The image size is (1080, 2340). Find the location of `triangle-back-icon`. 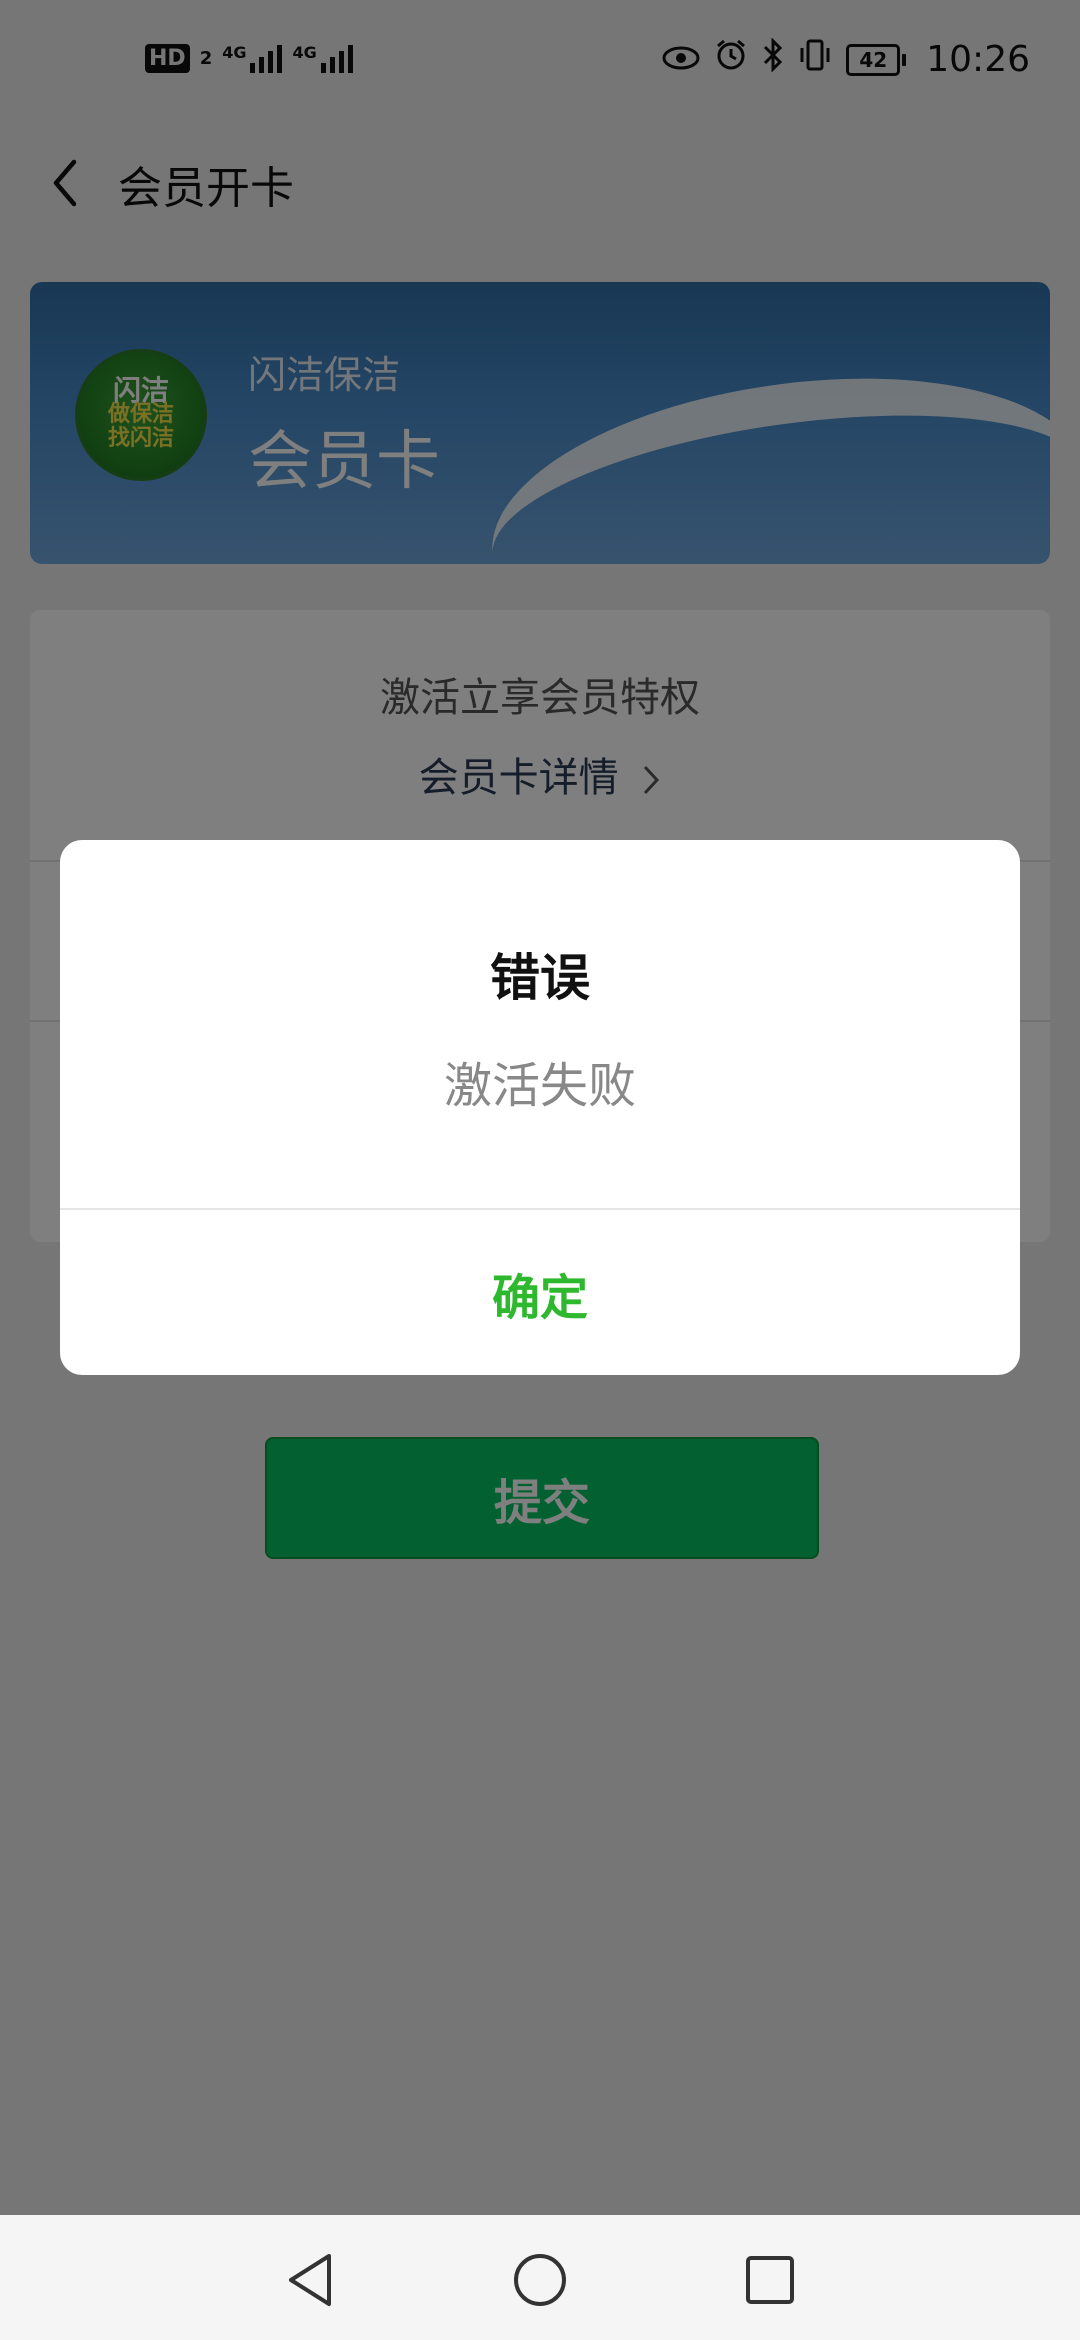

triangle-back-icon is located at coordinates (310, 2280).